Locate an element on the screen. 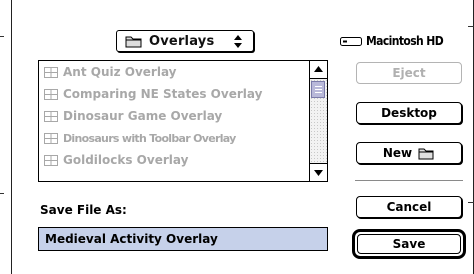 The image size is (474, 274). eject-button: Eject is located at coordinates (409, 73).